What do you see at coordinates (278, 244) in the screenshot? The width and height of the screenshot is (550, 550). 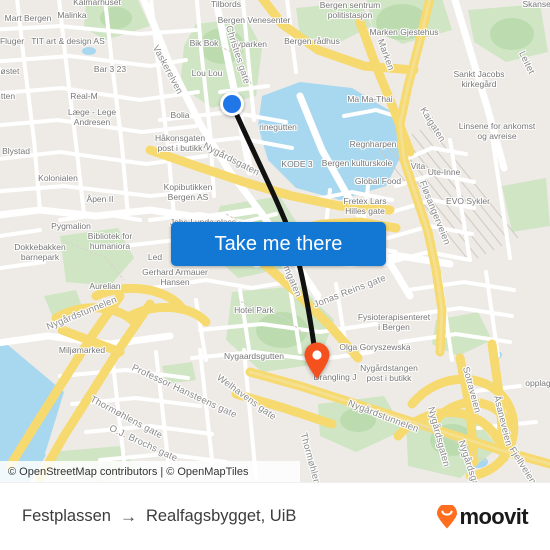 I see `take-me-there-button: Take me there` at bounding box center [278, 244].